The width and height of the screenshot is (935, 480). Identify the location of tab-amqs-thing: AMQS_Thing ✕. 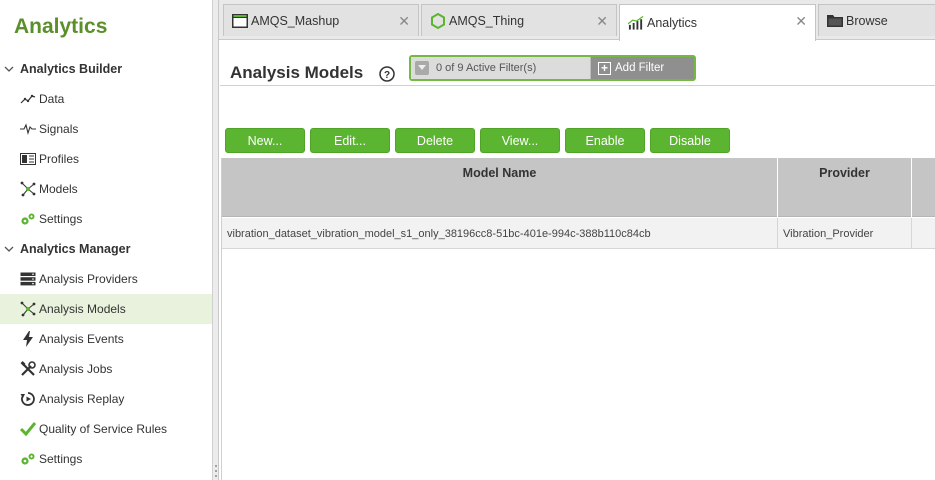
(519, 20).